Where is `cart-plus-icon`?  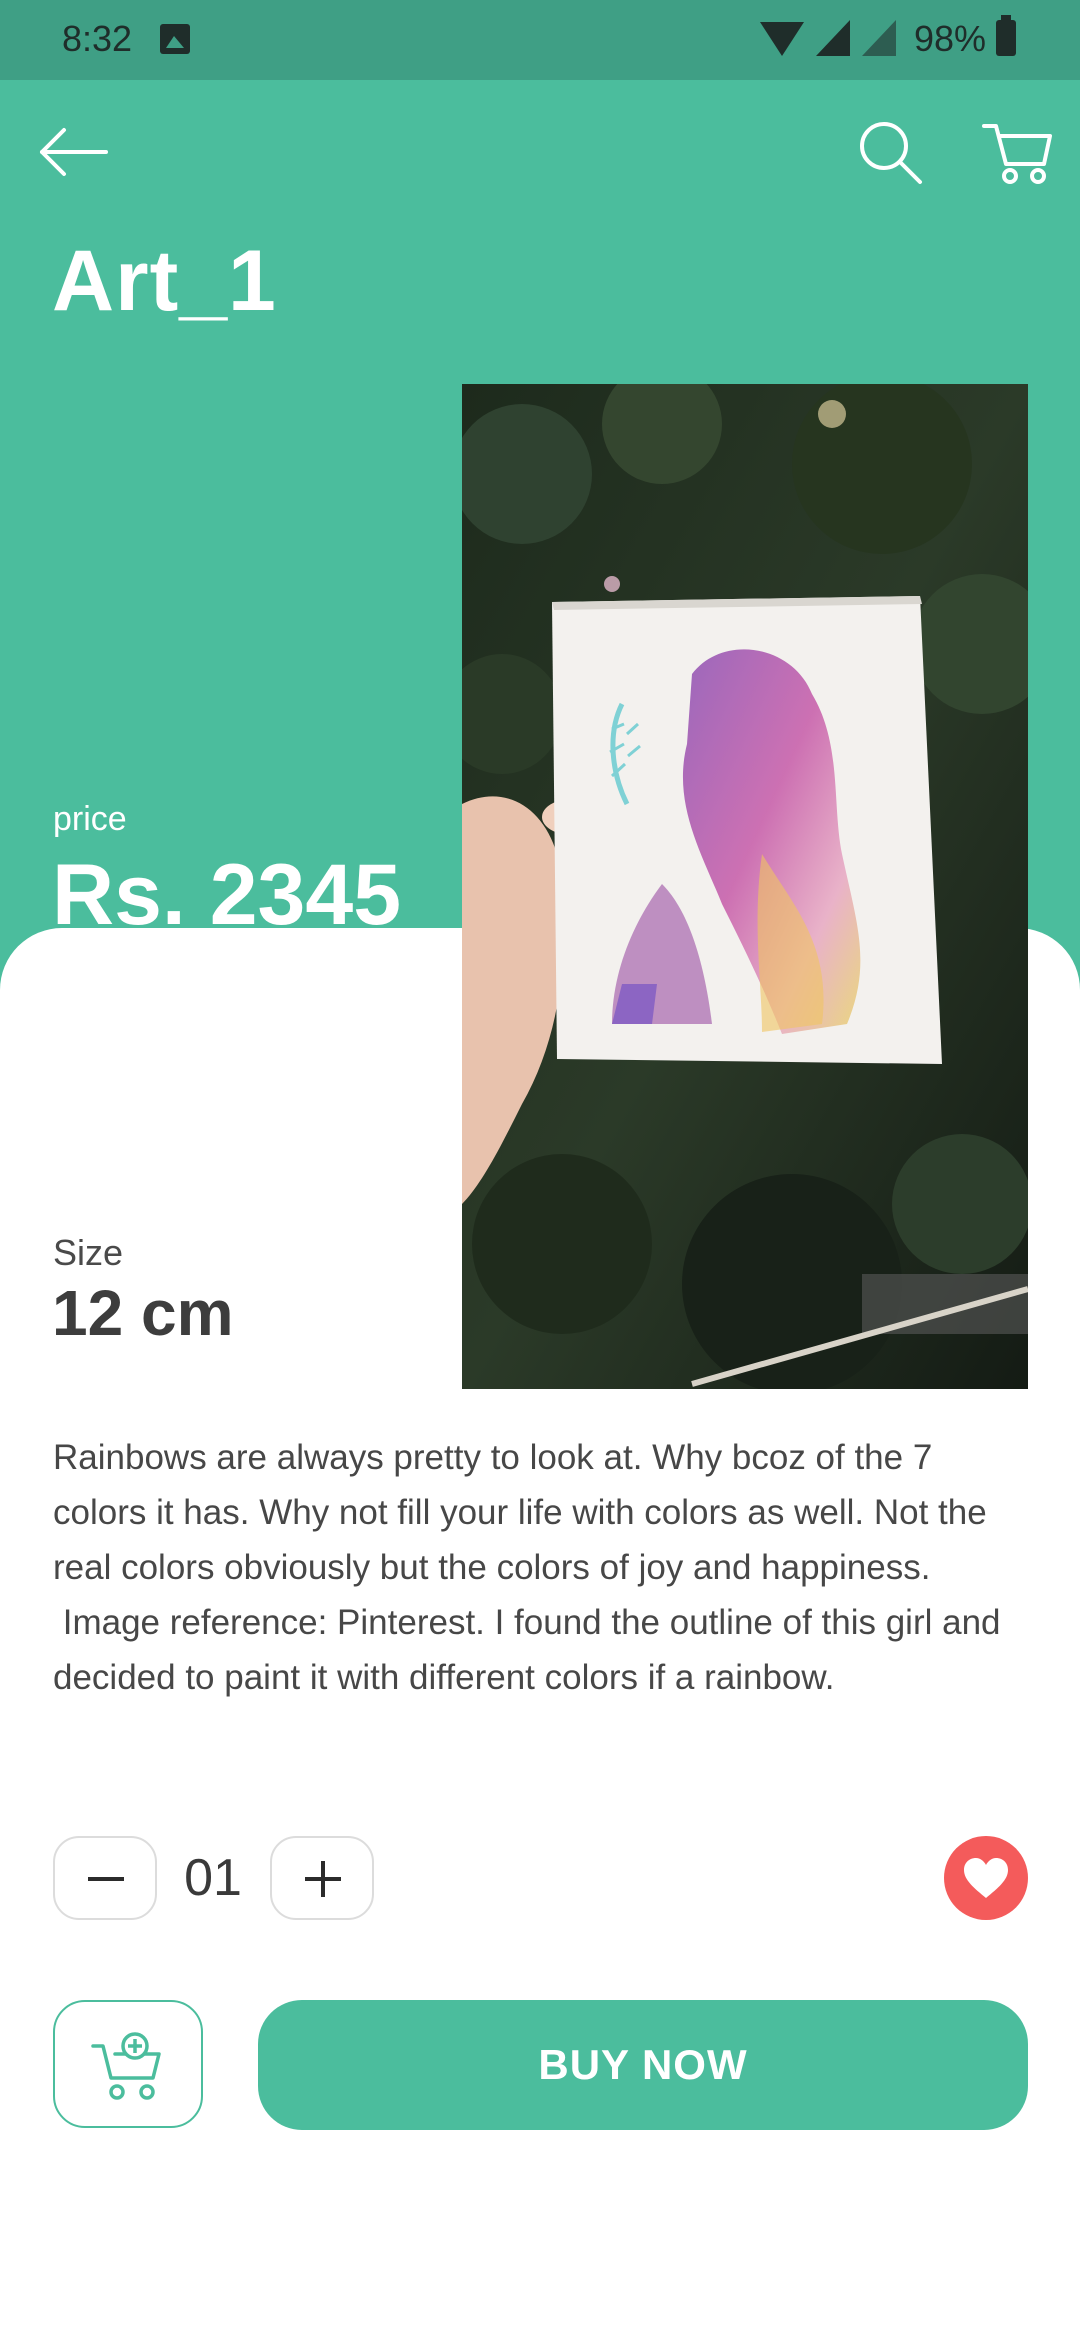
cart-plus-icon is located at coordinates (126, 2066).